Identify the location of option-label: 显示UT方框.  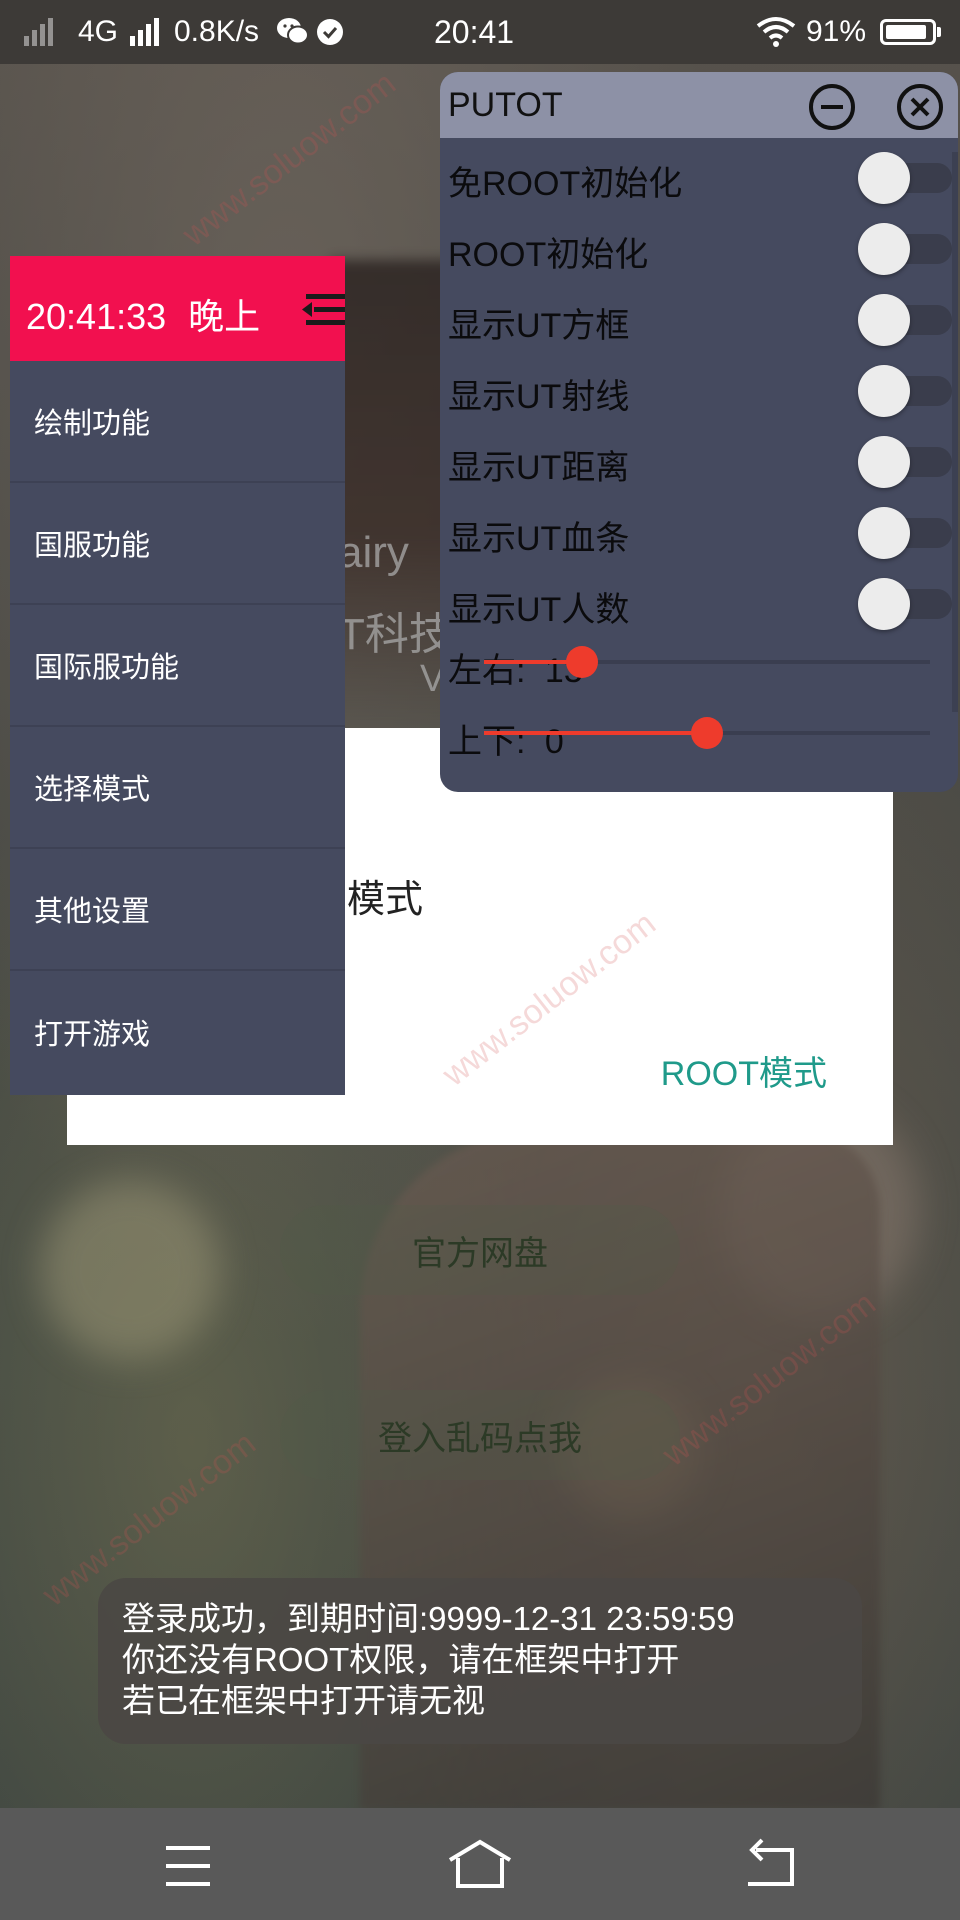
(539, 326).